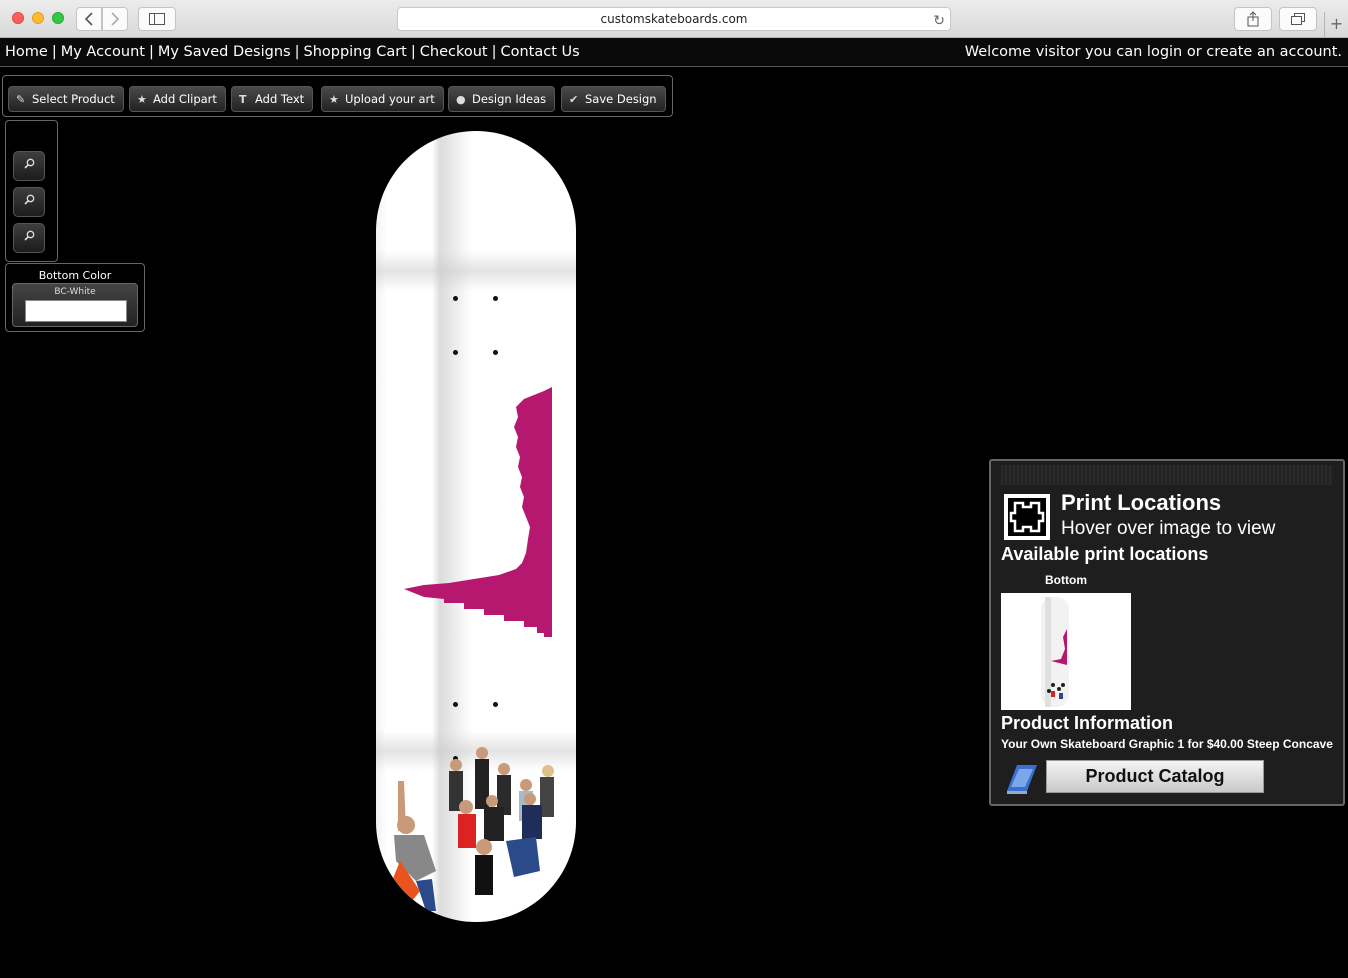  Describe the element at coordinates (58, 18) in the screenshot. I see `zoom-window-button` at that location.